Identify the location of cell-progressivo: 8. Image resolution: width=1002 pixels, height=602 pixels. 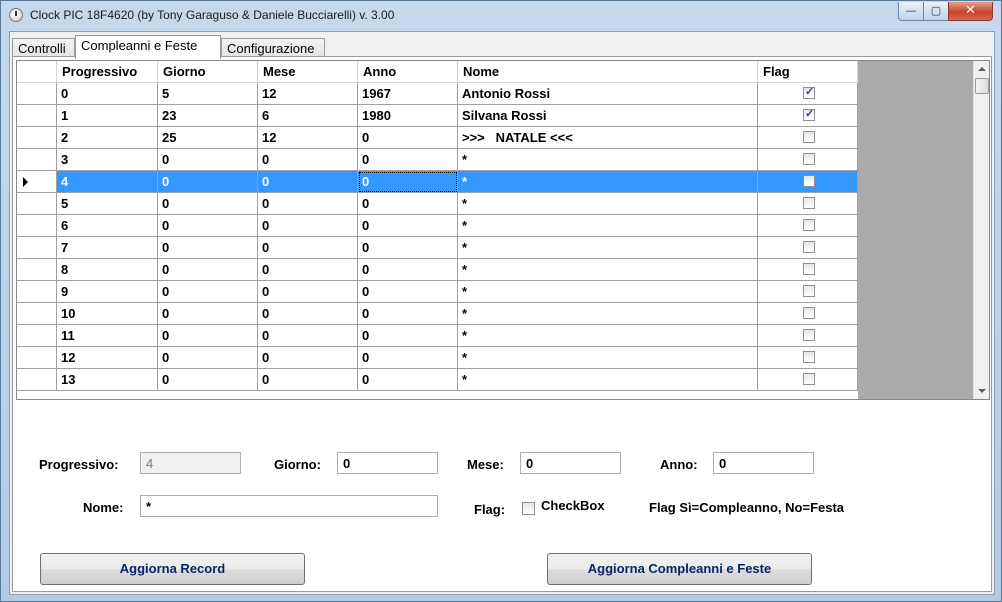
(107, 270).